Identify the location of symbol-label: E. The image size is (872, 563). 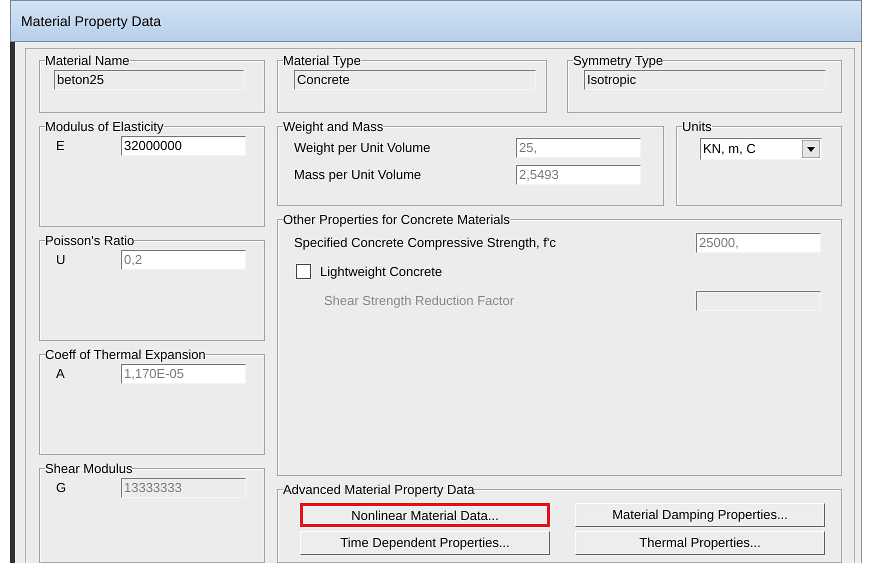
(61, 146).